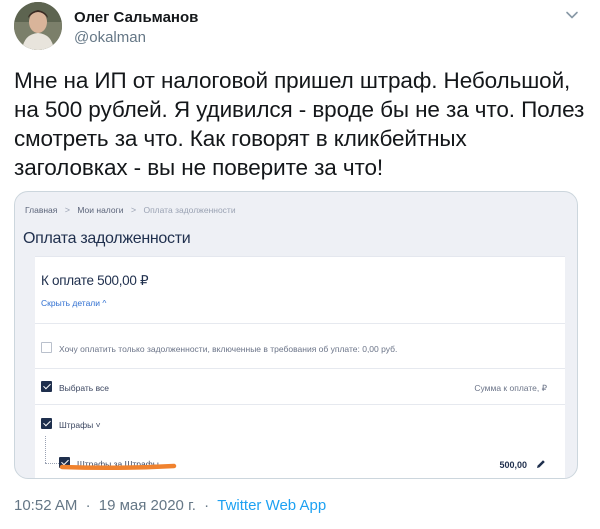  I want to click on fines-group-checkbox, so click(46, 423).